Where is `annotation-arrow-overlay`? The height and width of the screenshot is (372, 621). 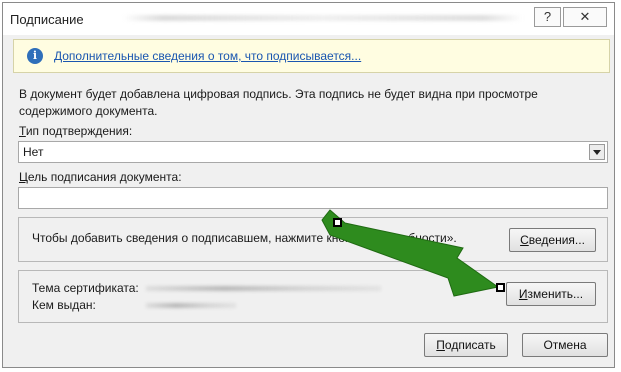
annotation-arrow-overlay is located at coordinates (413, 253).